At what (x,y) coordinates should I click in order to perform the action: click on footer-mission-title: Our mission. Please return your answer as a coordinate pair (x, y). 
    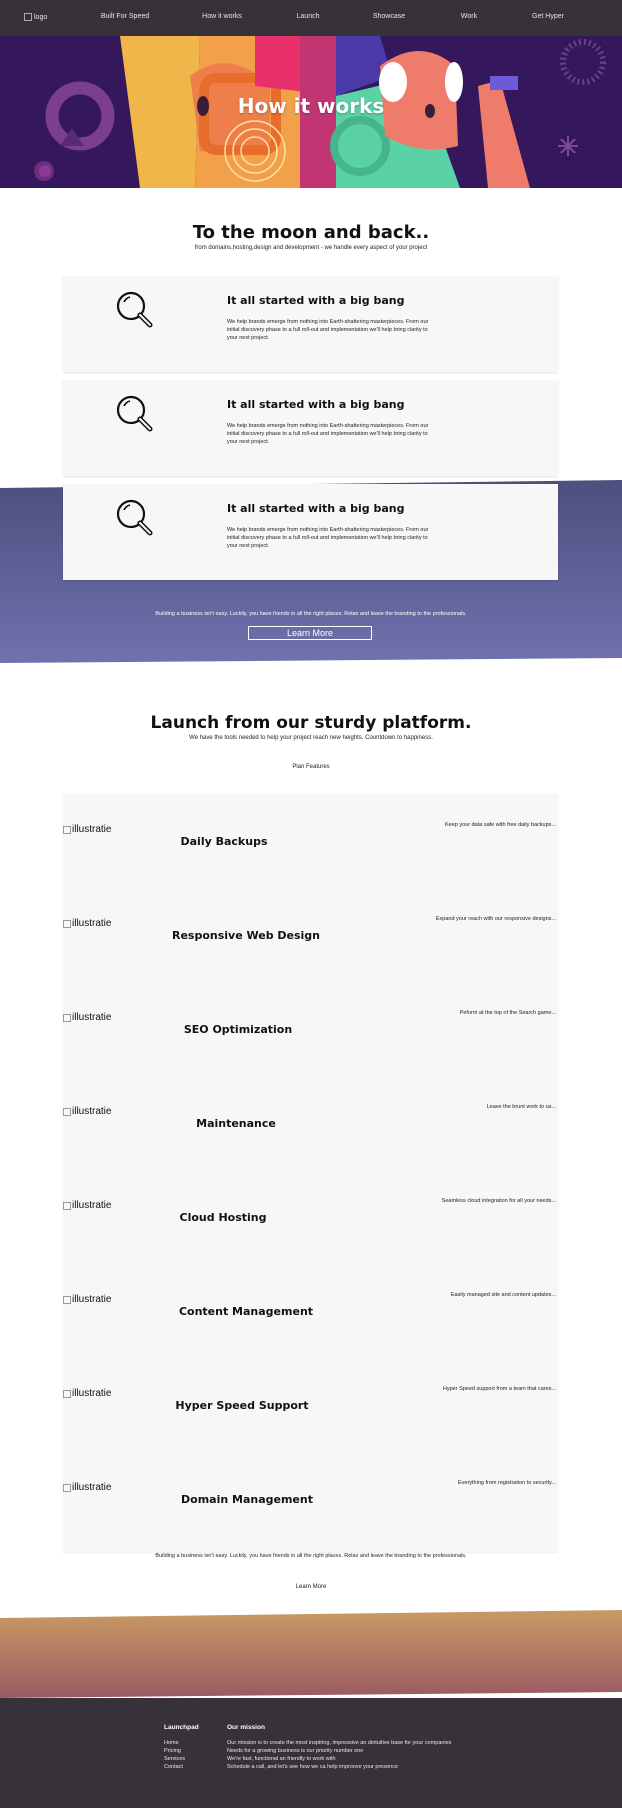
    Looking at the image, I should click on (246, 1727).